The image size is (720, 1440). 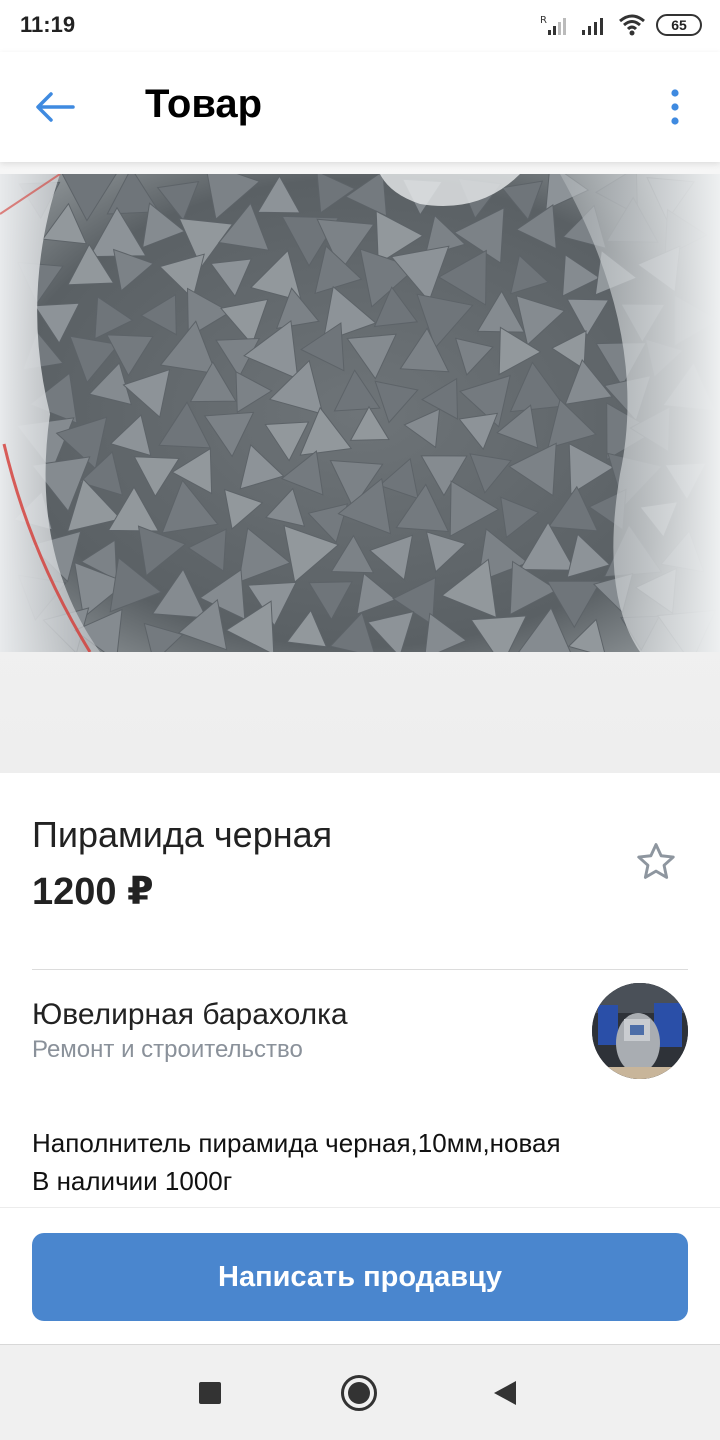 What do you see at coordinates (360, 26) in the screenshot?
I see `status-bar: 11:19 R 65` at bounding box center [360, 26].